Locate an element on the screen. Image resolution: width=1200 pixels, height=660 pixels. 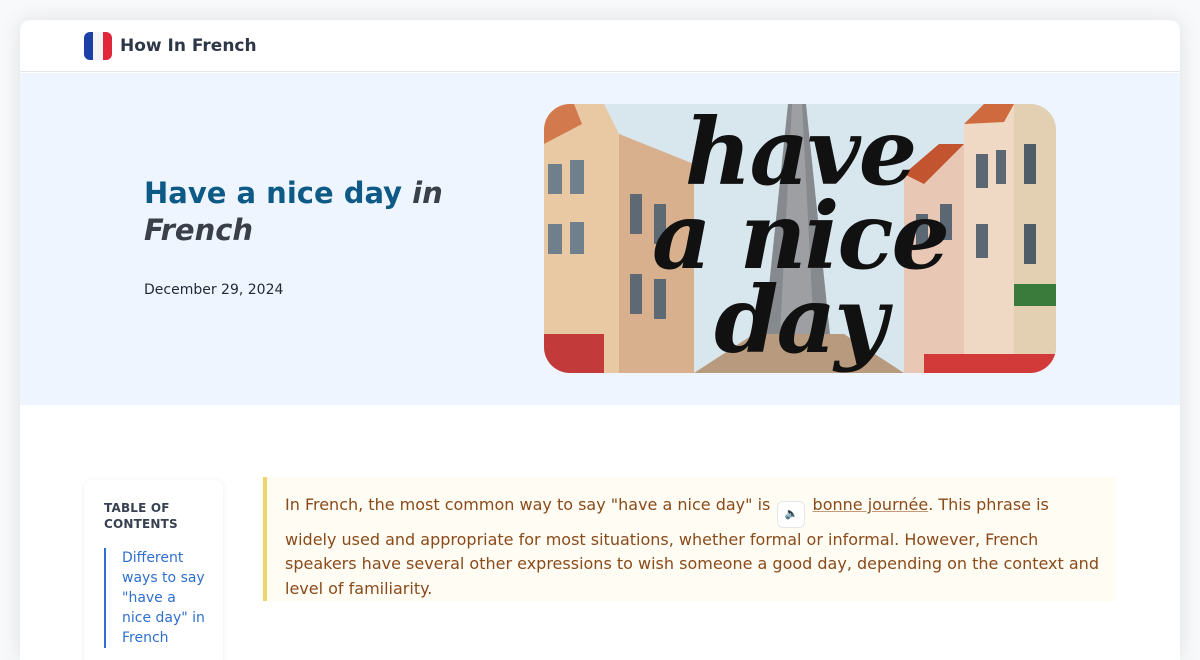
image-text-line-3: day is located at coordinates (800, 319).